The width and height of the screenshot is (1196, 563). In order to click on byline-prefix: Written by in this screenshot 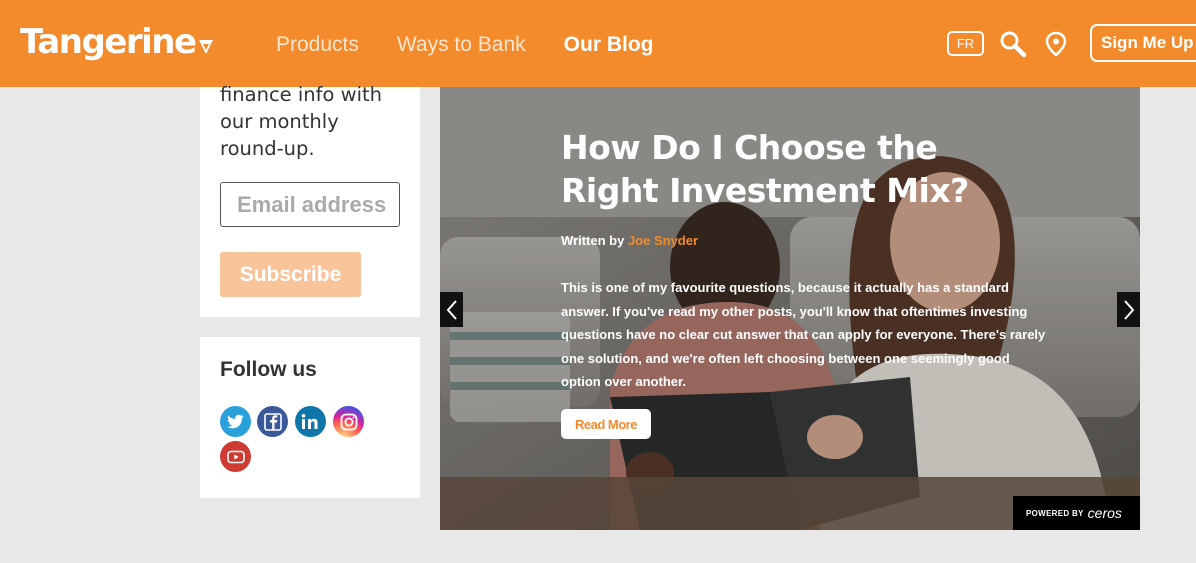, I will do `click(593, 240)`.